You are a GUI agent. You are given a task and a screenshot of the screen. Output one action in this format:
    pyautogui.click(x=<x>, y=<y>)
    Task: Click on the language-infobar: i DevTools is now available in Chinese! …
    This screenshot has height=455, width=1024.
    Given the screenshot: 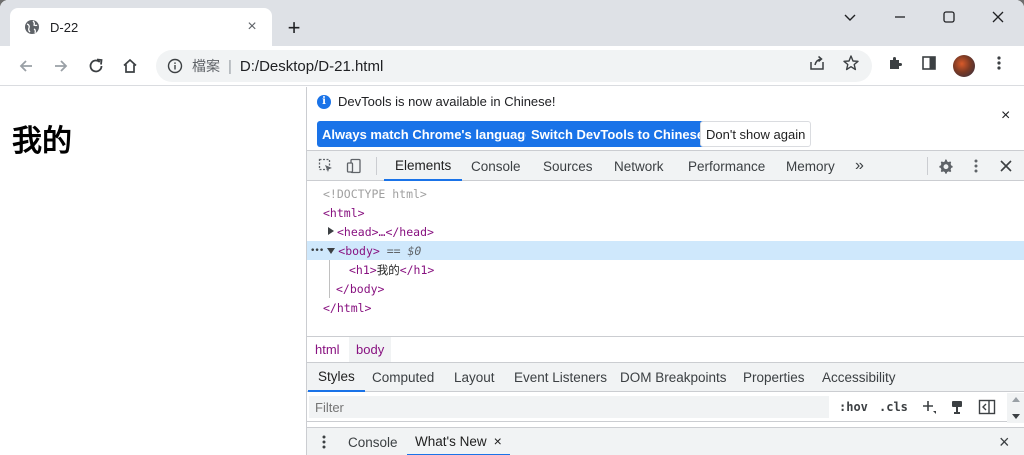 What is the action you would take?
    pyautogui.click(x=665, y=119)
    